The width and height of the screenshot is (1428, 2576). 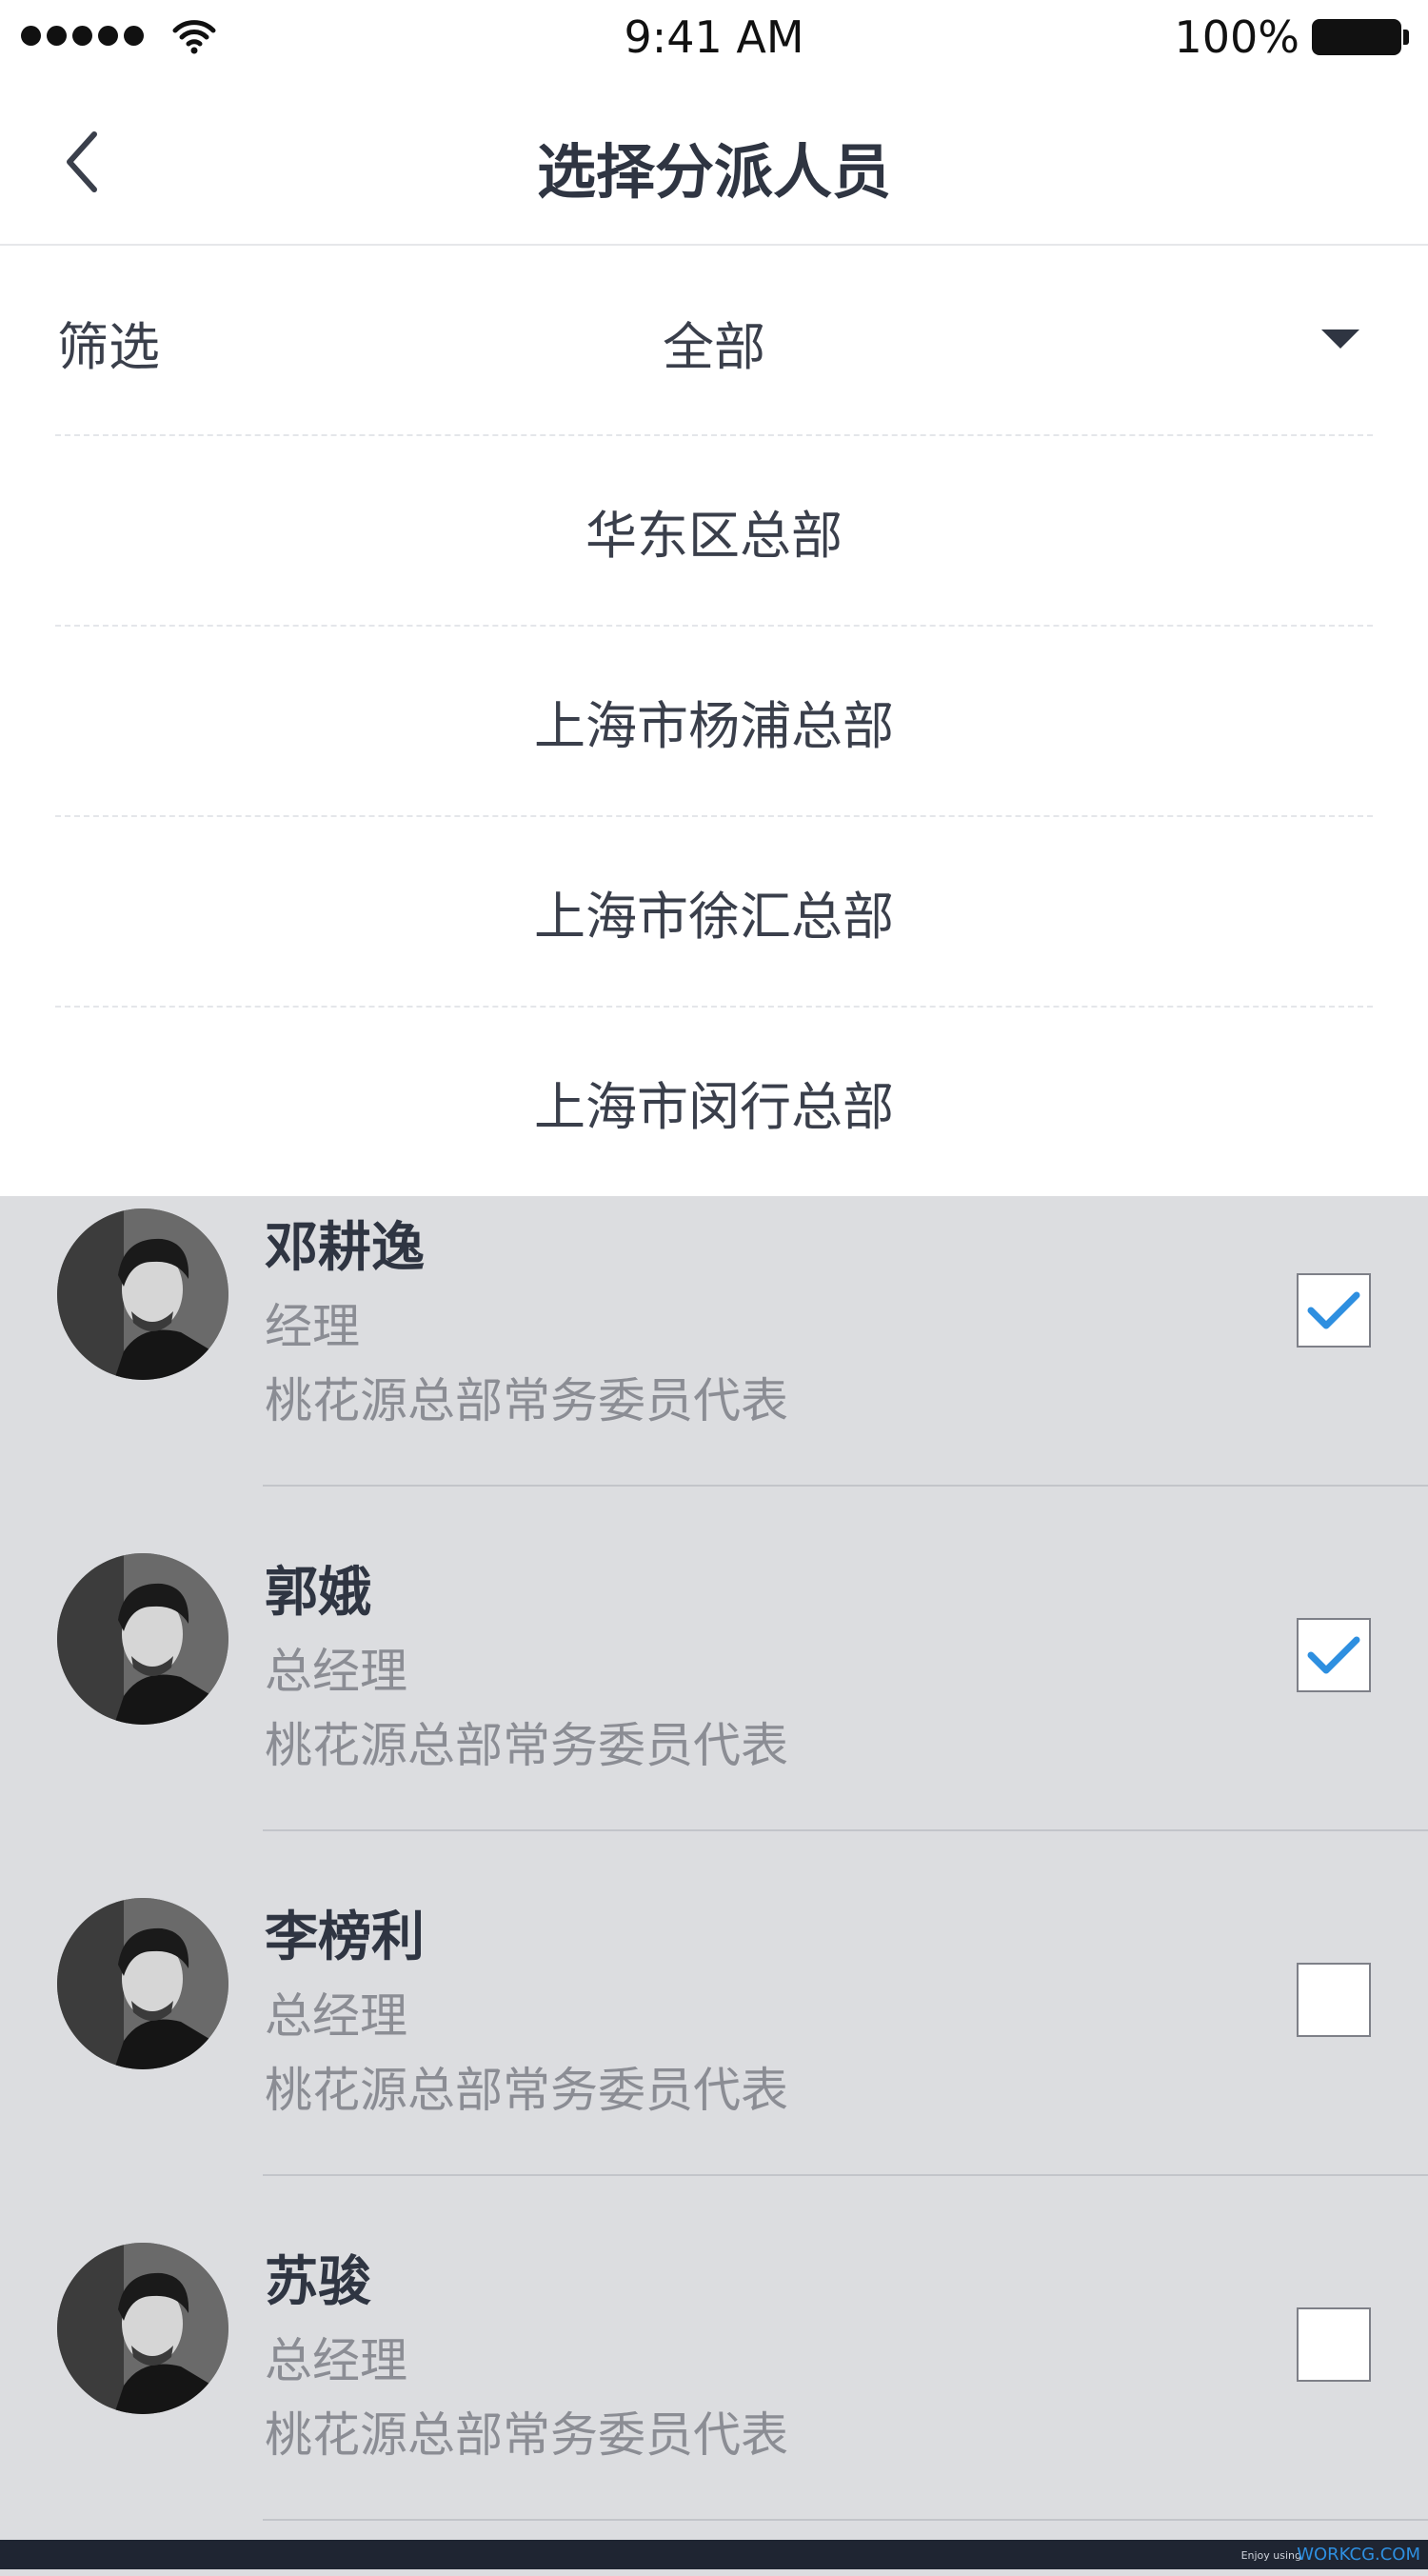 I want to click on person-row: 邓耕逸 经理 桃花源总部常务委员代表, so click(x=714, y=1369).